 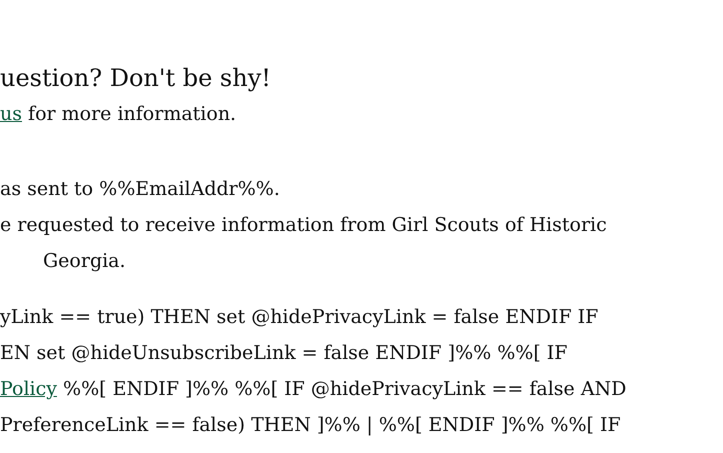 I want to click on template-text: EN set @hideUnsubscribeLink = false ENDIF ]%% %%[ IF, so click(x=284, y=353).